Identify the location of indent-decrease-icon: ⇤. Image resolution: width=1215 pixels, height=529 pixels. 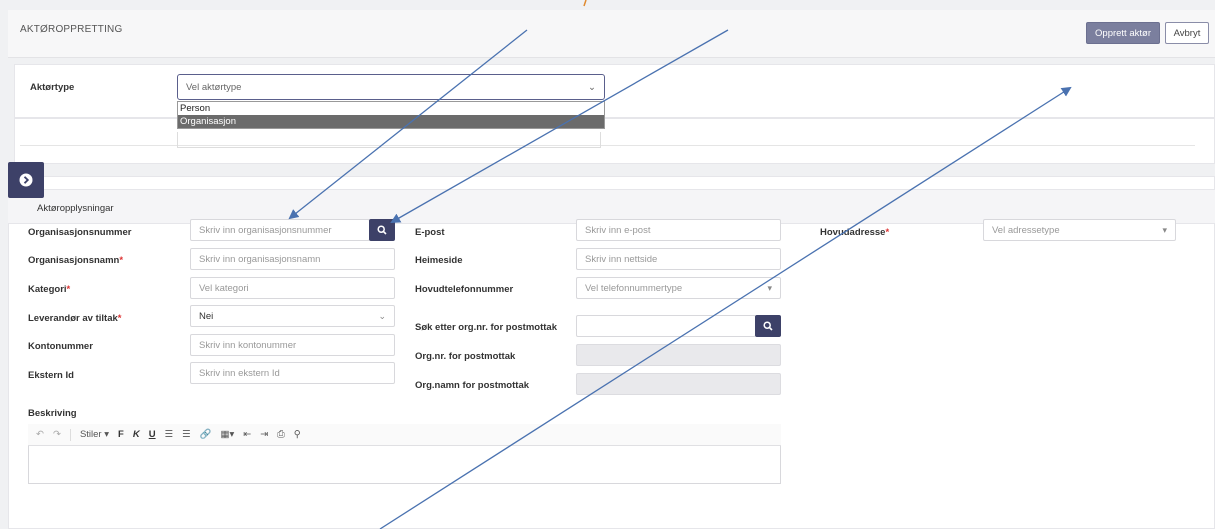
(247, 435).